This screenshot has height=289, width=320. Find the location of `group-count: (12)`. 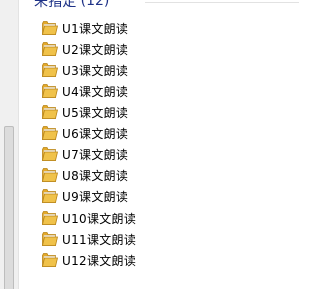

group-count: (12) is located at coordinates (95, 4).